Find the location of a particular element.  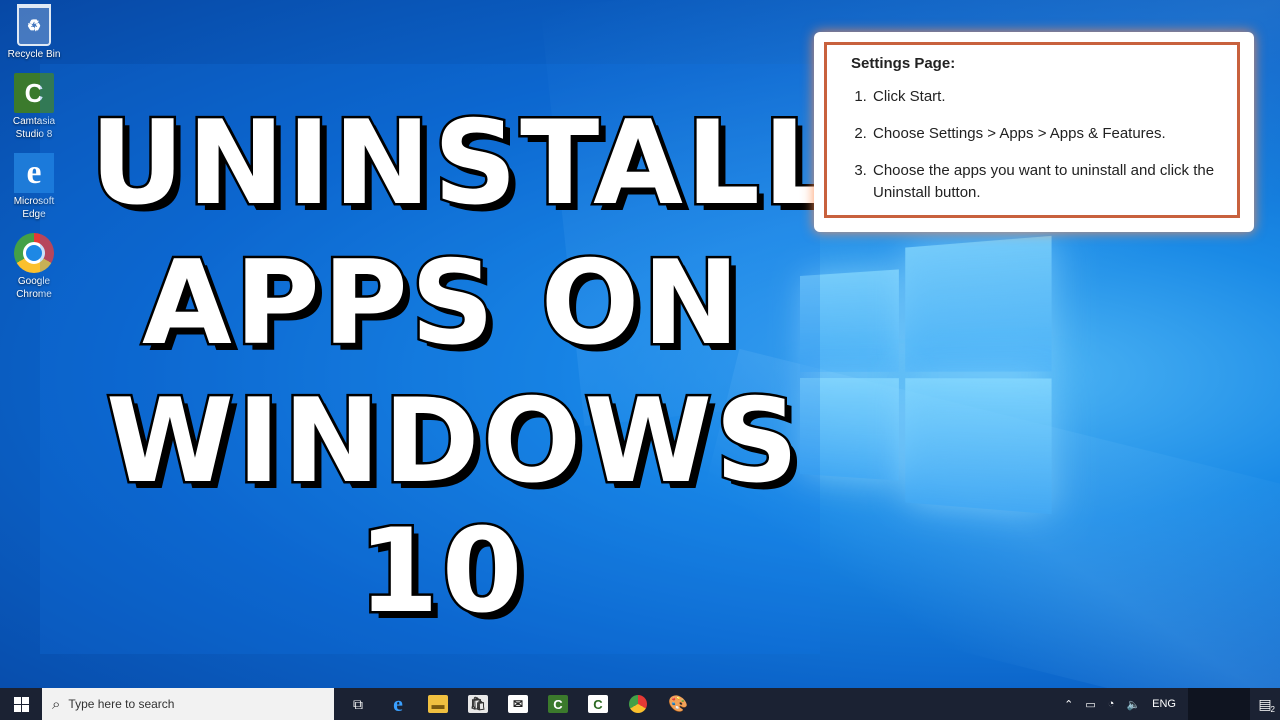

system-tray: ⌃ ▭ ◔ 🔈 ENG ▤ 2 is located at coordinates (1169, 704).